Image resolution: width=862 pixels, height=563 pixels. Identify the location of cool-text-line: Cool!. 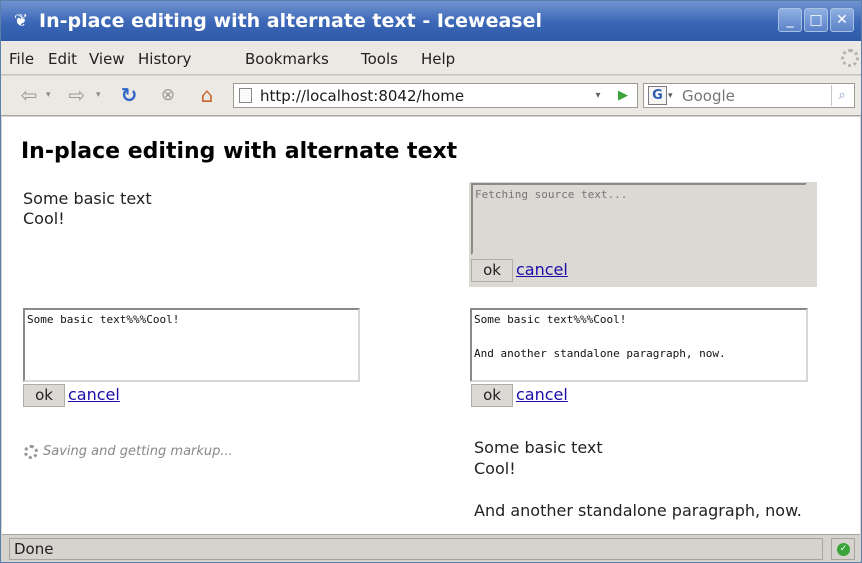
(44, 219).